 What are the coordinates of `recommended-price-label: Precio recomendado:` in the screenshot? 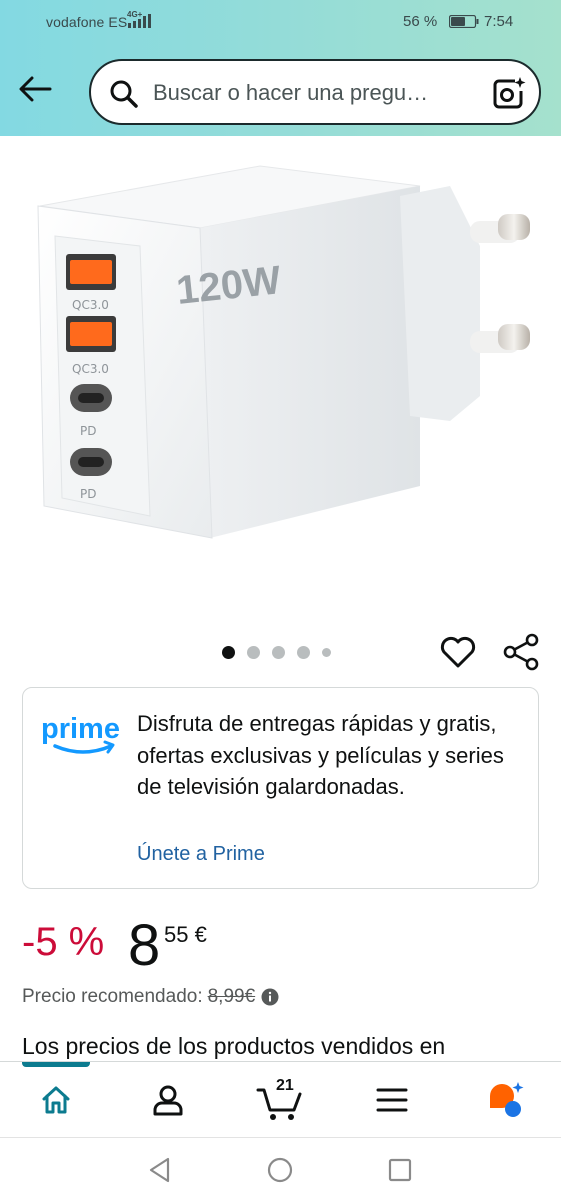 It's located at (112, 996).